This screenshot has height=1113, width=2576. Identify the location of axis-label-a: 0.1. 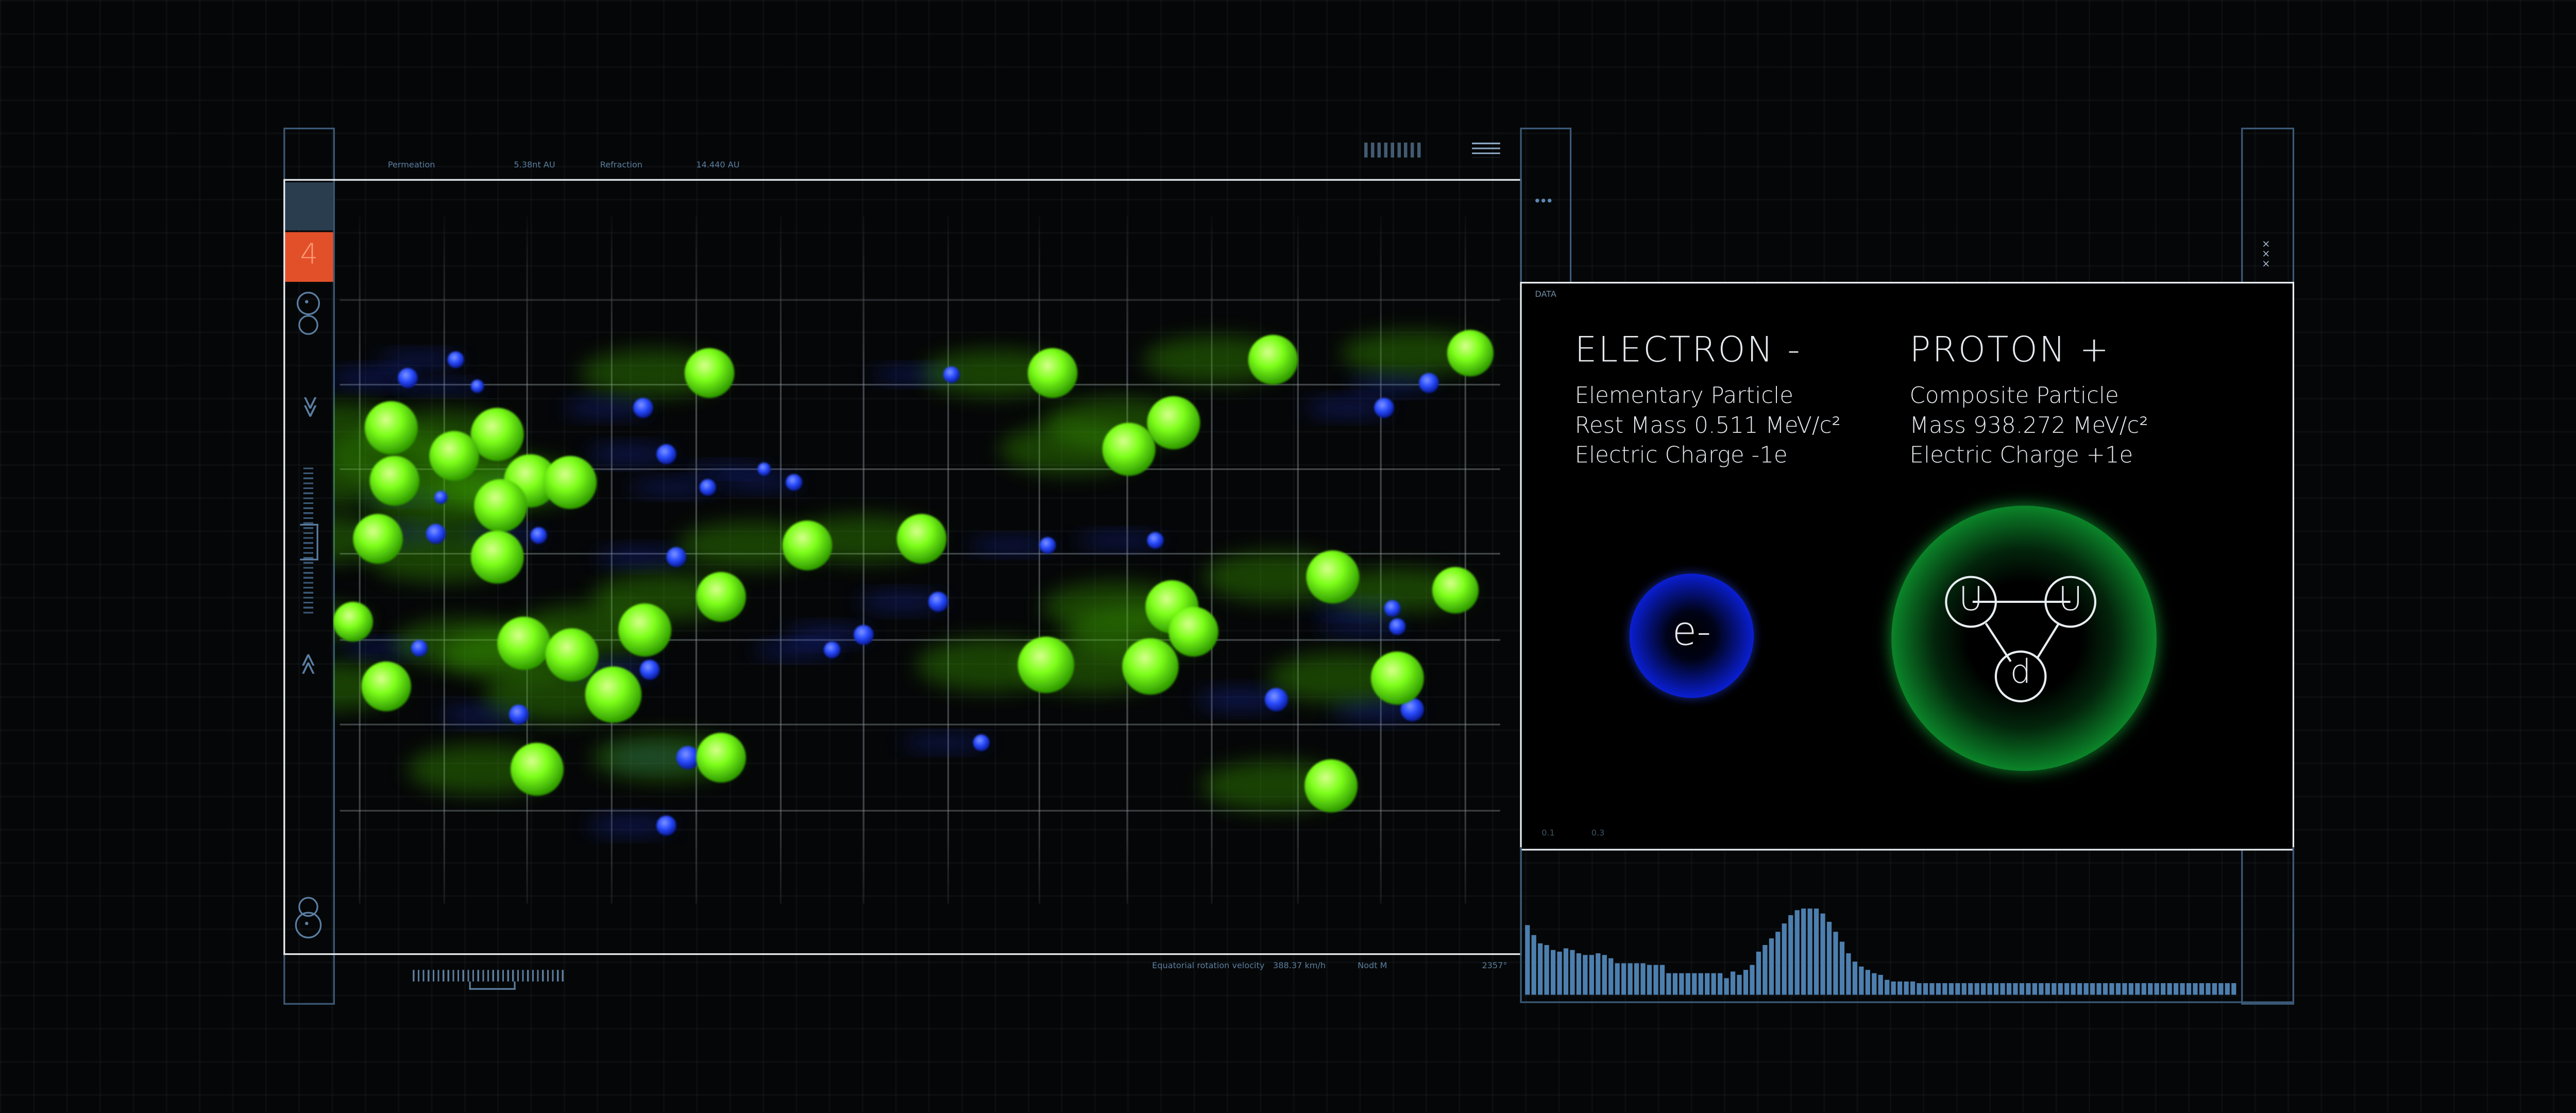
(1548, 834).